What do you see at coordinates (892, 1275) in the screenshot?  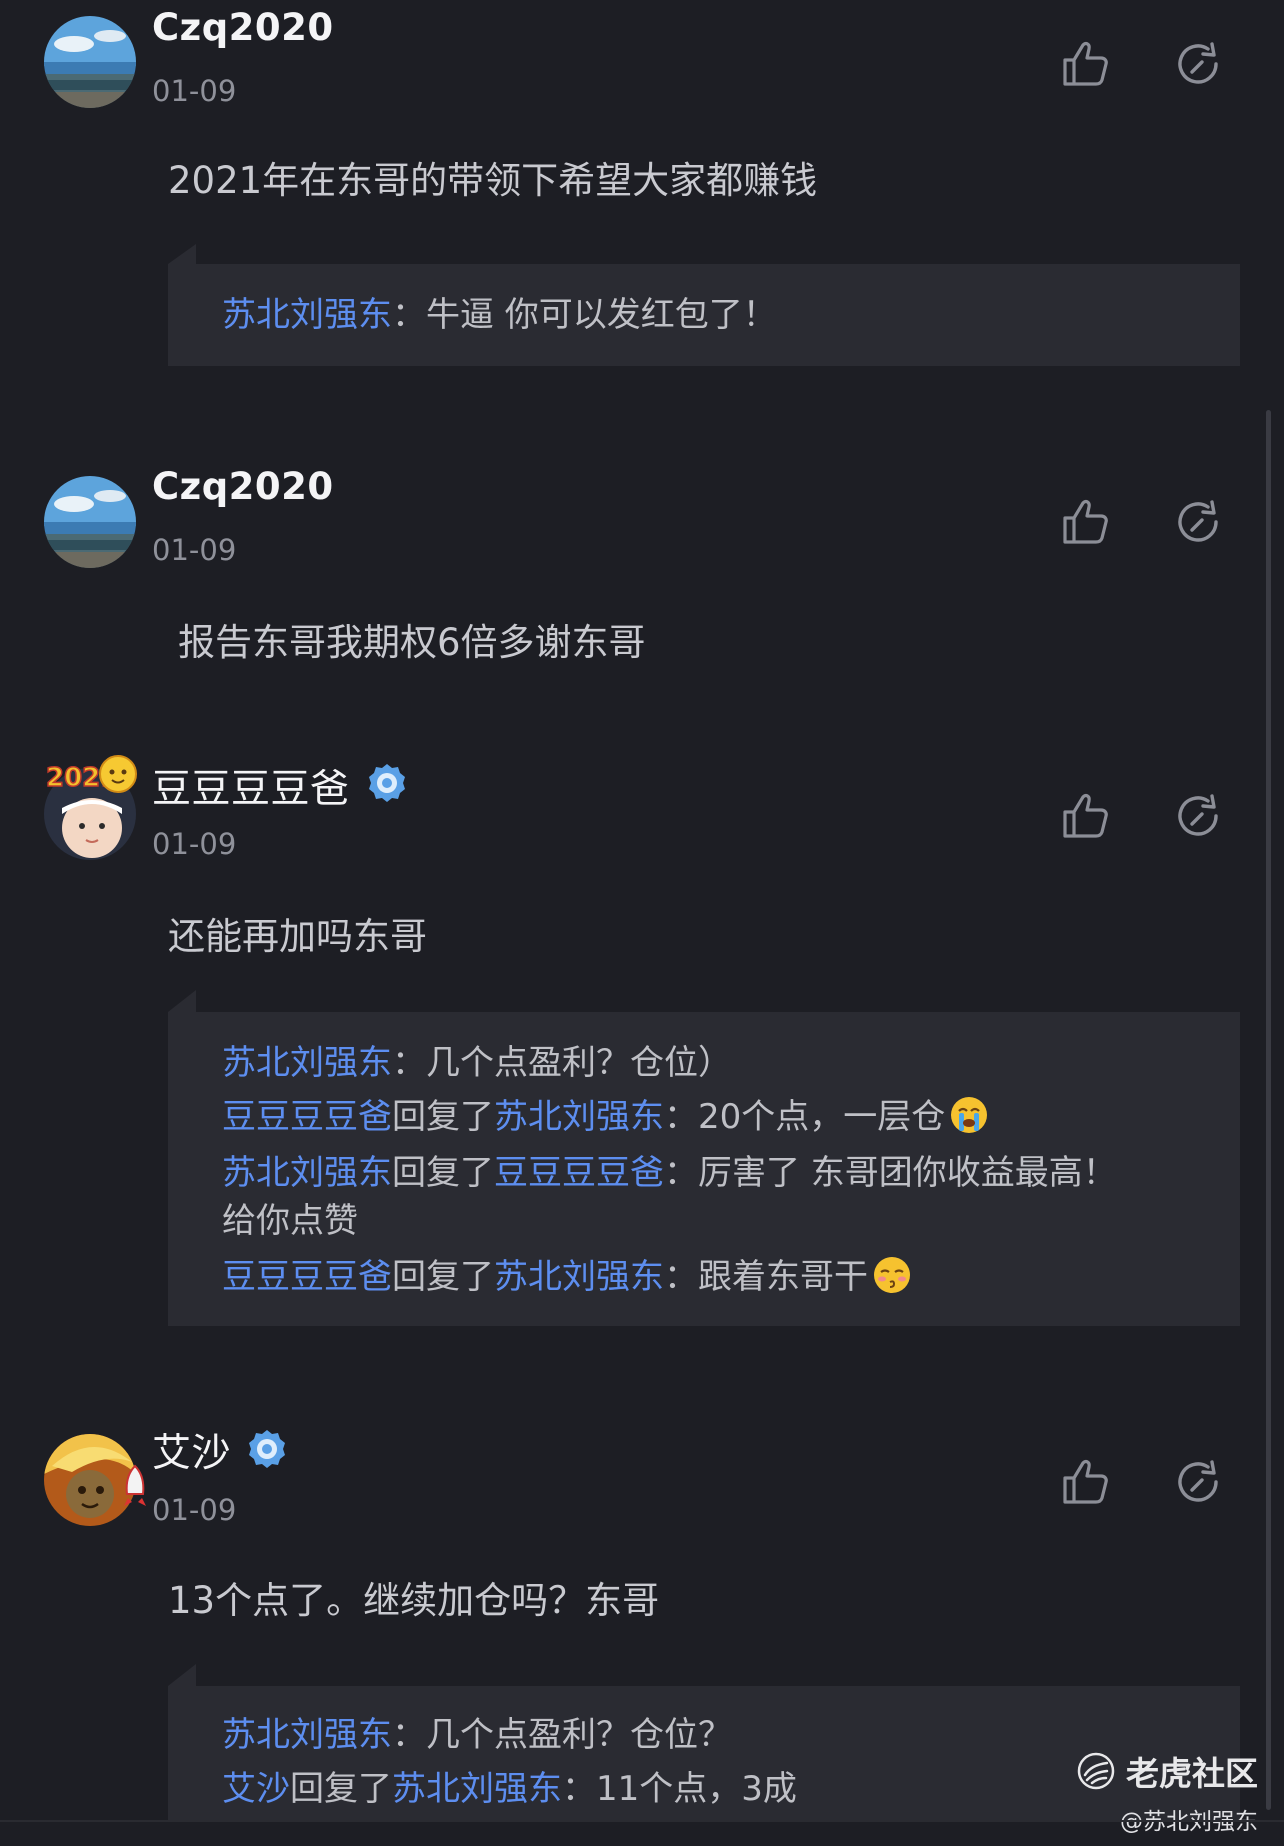 I see `kissing-emoji-icon` at bounding box center [892, 1275].